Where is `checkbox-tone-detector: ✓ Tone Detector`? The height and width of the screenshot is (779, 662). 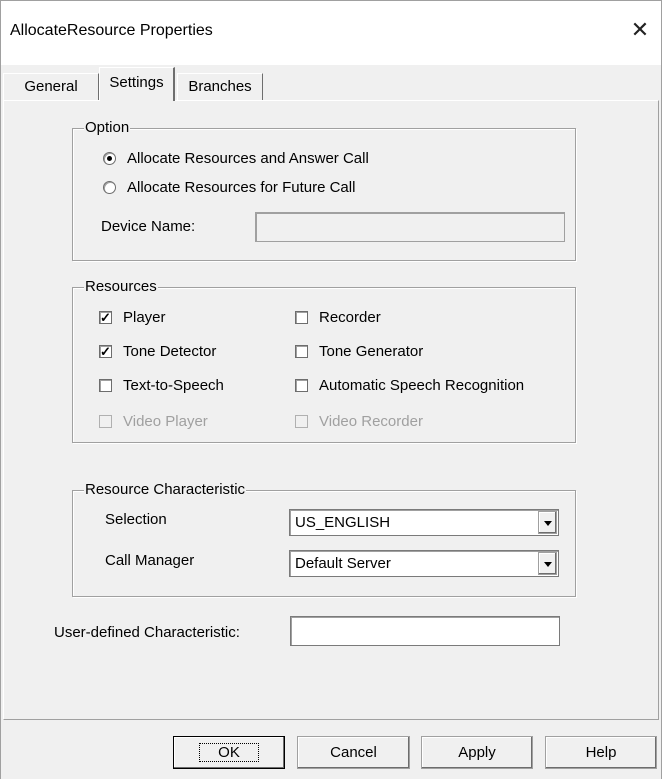 checkbox-tone-detector: ✓ Tone Detector is located at coordinates (157, 351).